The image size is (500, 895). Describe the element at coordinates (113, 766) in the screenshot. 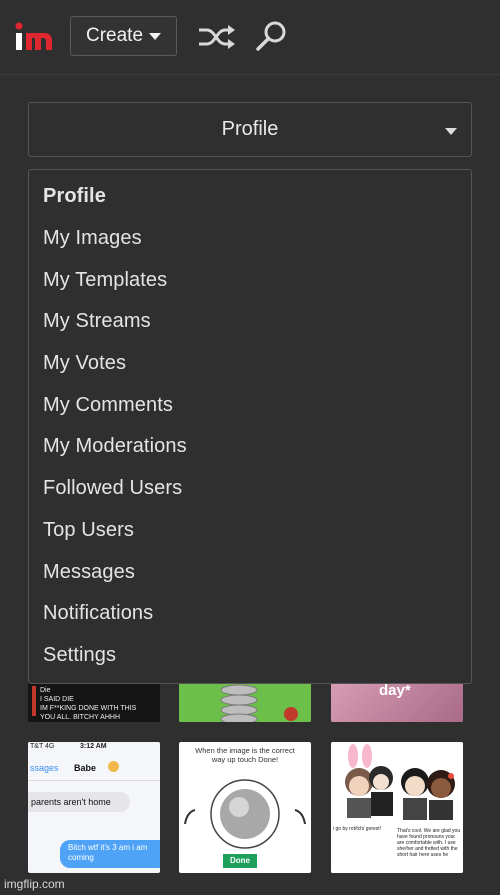

I see `emoji-icon` at that location.